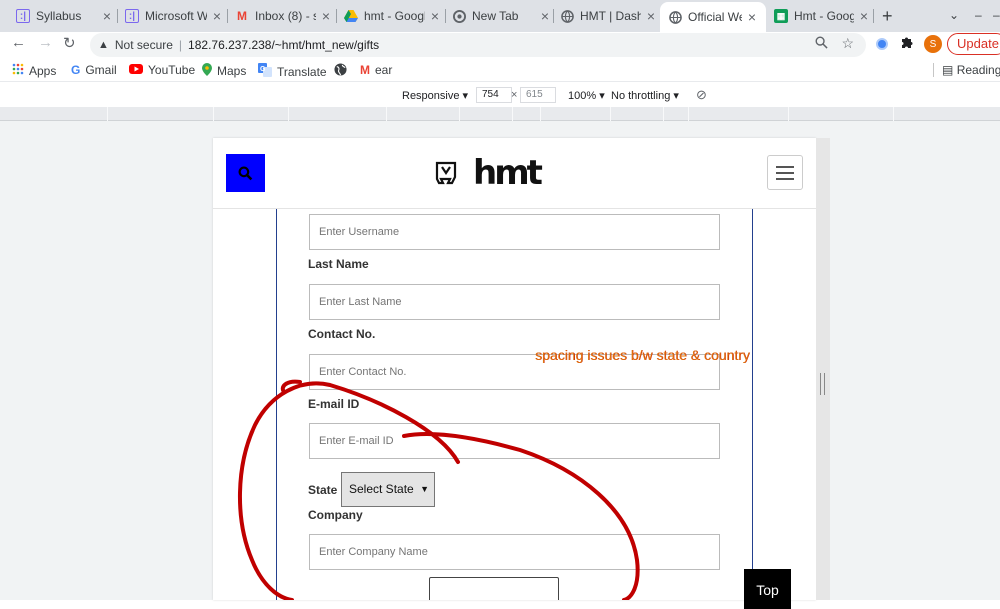  What do you see at coordinates (821, 44) in the screenshot?
I see `zoom-magnifier-icon` at bounding box center [821, 44].